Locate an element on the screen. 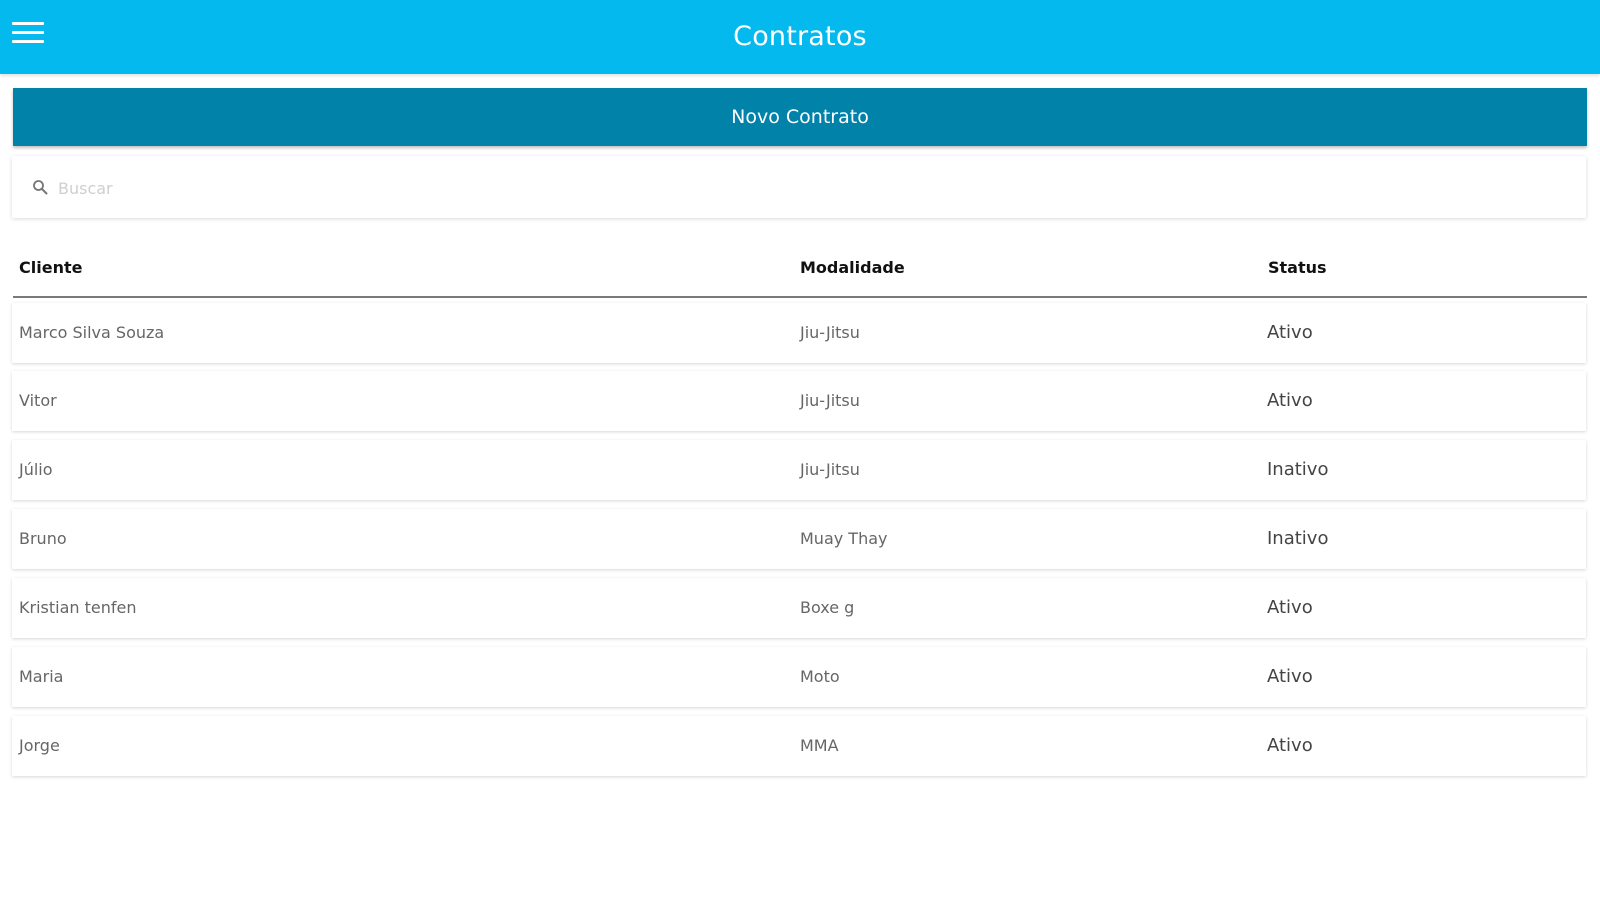 The width and height of the screenshot is (1600, 900). cell-modality: Boxe g is located at coordinates (827, 607).